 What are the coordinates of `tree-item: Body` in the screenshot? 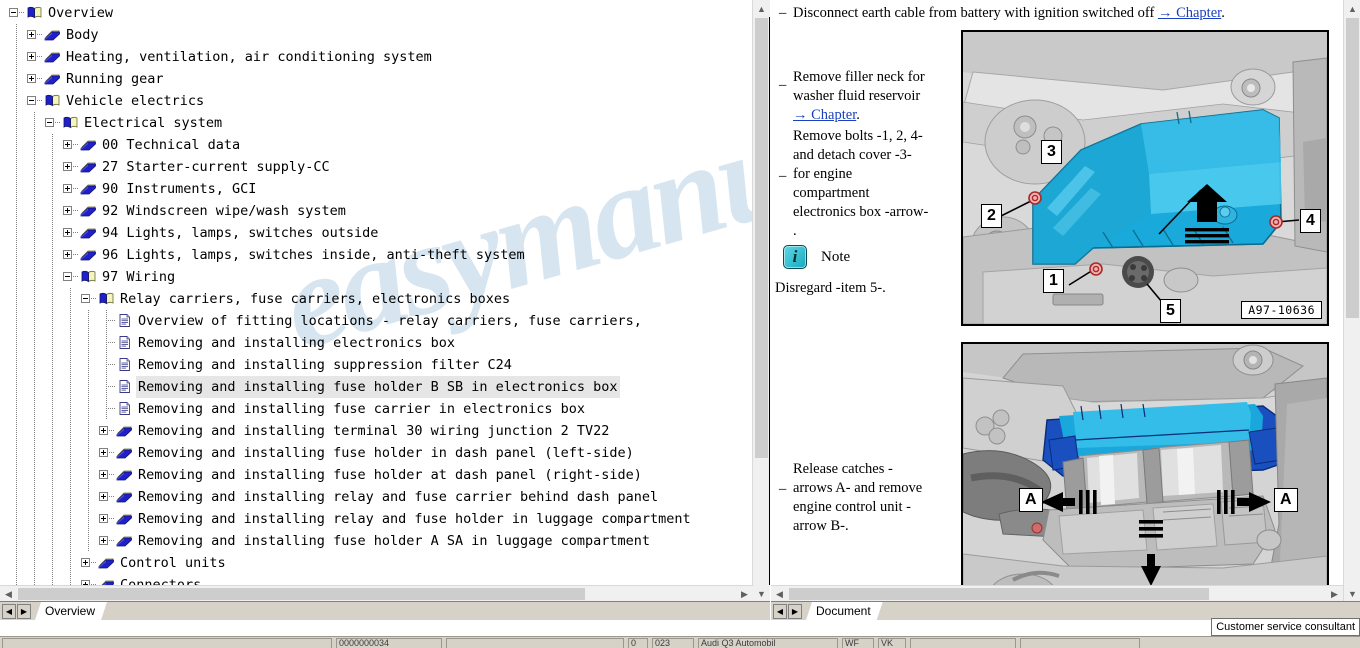 It's located at (376, 35).